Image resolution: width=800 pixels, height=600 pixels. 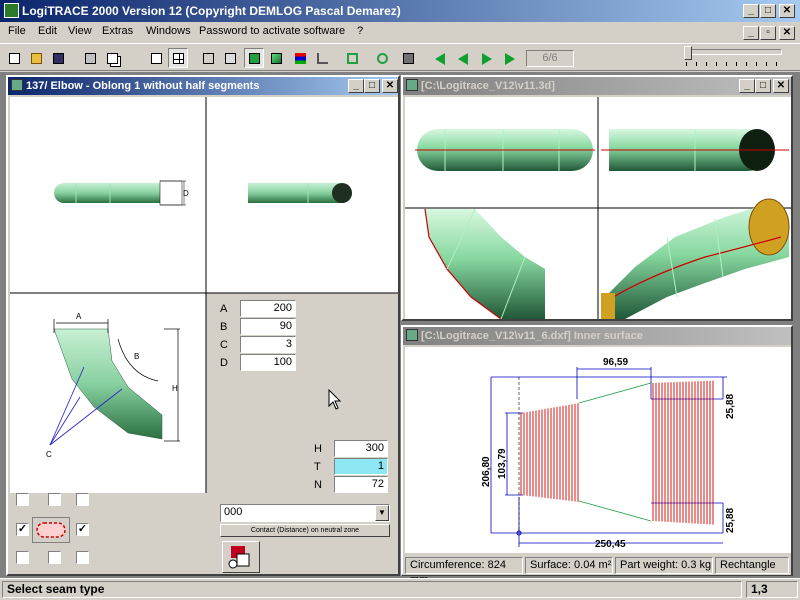 What do you see at coordinates (352, 58) in the screenshot?
I see `flatten-button` at bounding box center [352, 58].